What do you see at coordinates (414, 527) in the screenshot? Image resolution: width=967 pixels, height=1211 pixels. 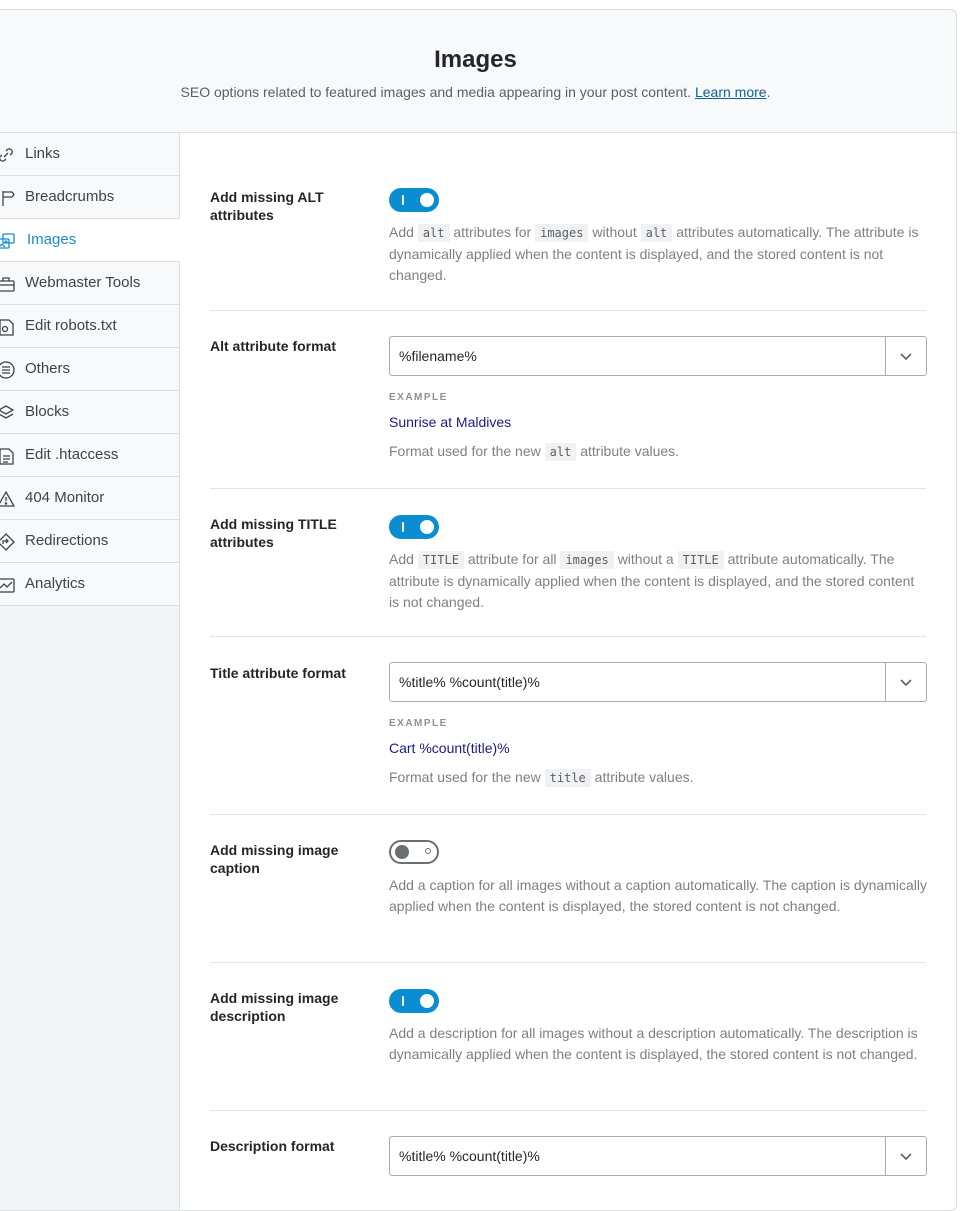 I see `title-attributes-toggle` at bounding box center [414, 527].